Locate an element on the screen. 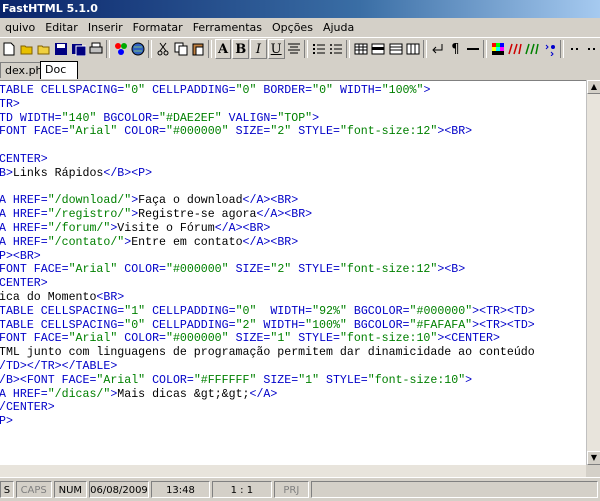 This screenshot has width=600, height=501. cut-button is located at coordinates (163, 49).